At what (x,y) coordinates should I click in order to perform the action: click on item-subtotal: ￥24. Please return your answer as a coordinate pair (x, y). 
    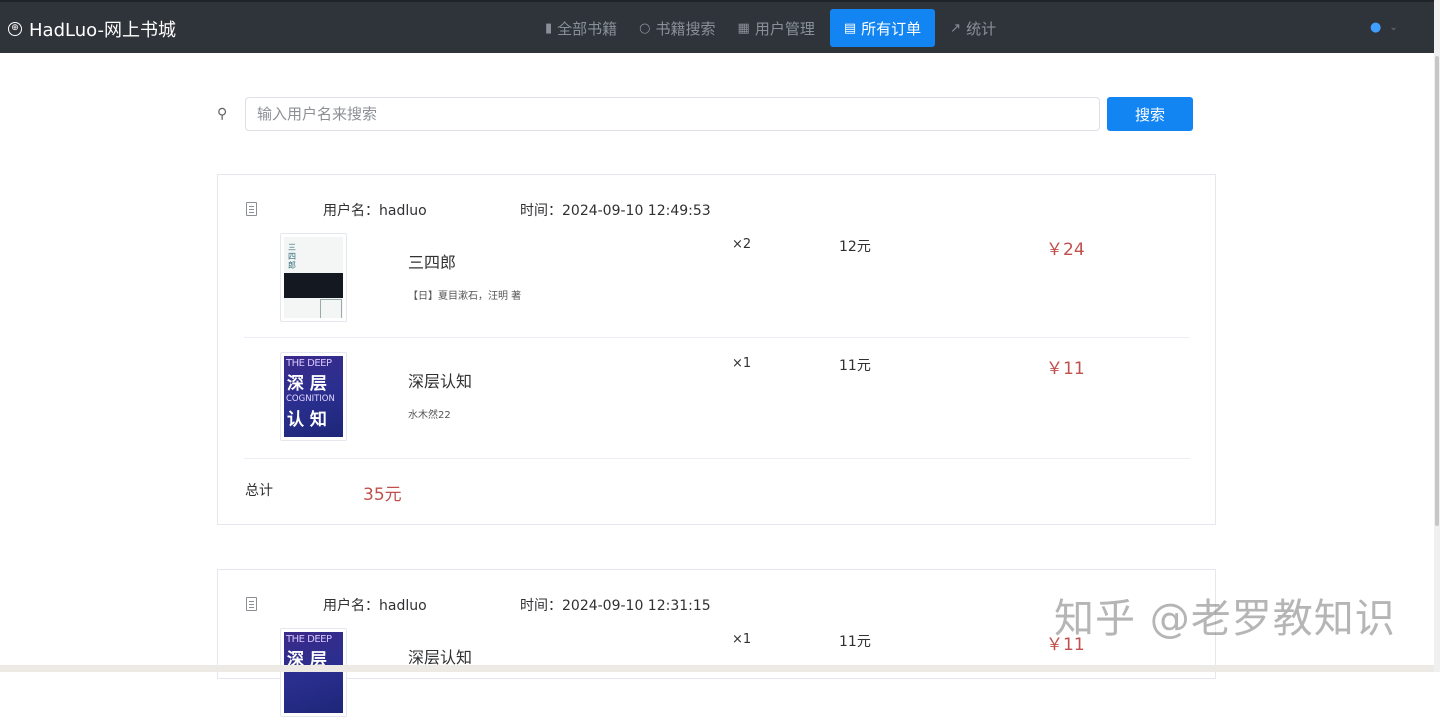
    Looking at the image, I should click on (1065, 250).